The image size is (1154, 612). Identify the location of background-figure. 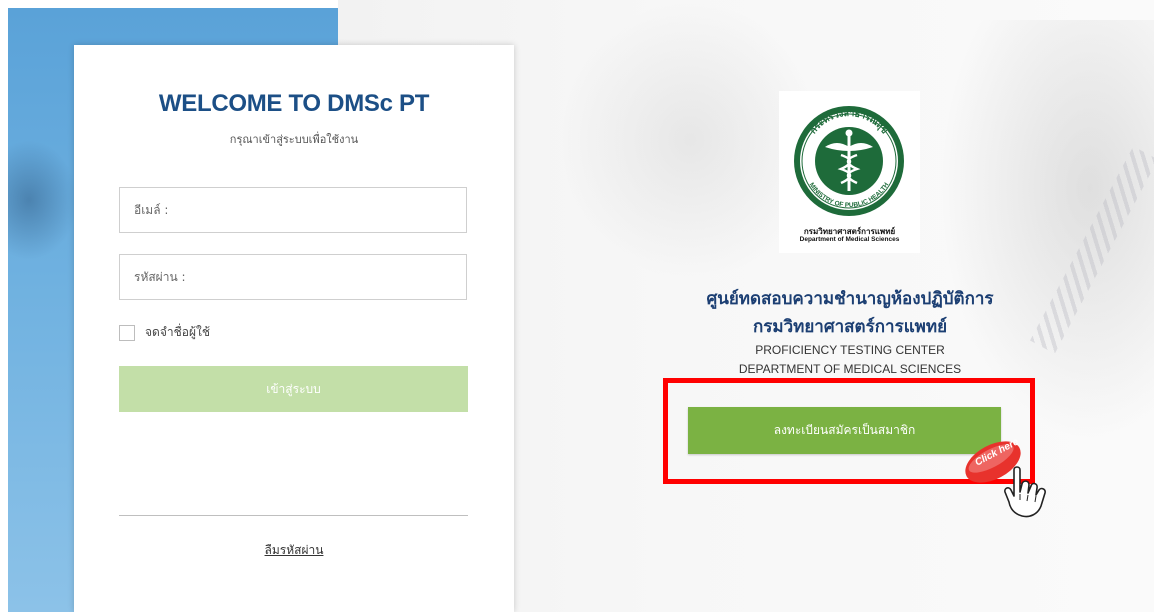
(1047, 230).